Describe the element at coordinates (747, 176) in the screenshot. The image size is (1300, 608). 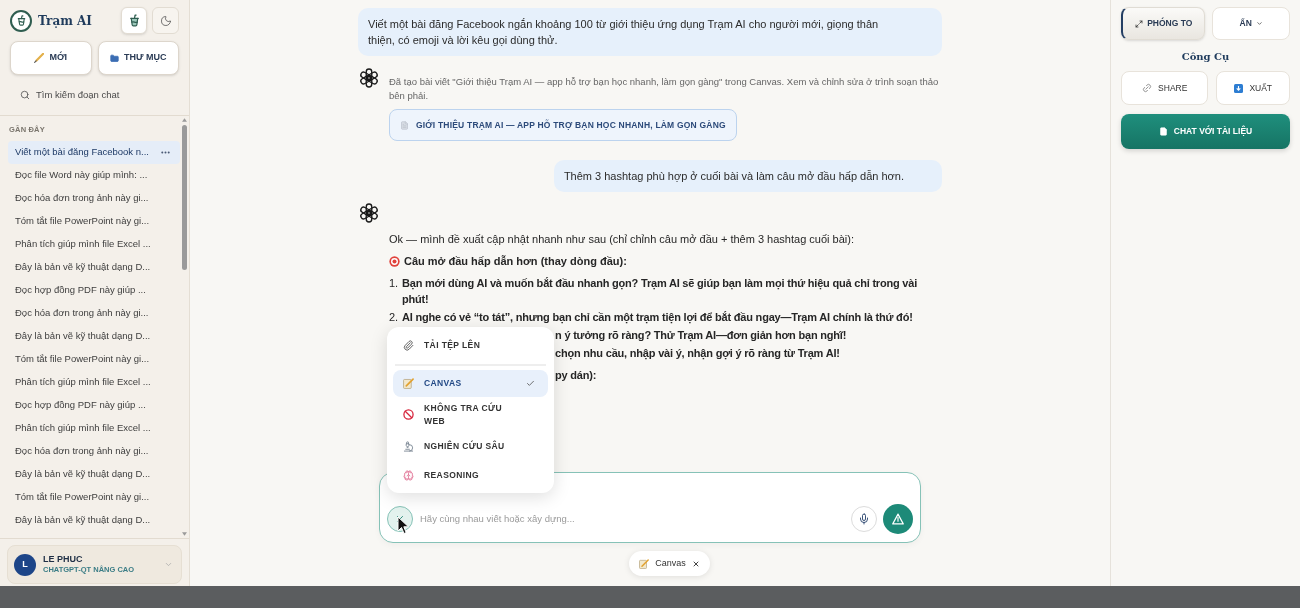
I see `user-message-bubble: Thêm 3 hashtag phù hợp ở cuối bài và làm câu mở đầu hấp dẫn hơn.` at that location.